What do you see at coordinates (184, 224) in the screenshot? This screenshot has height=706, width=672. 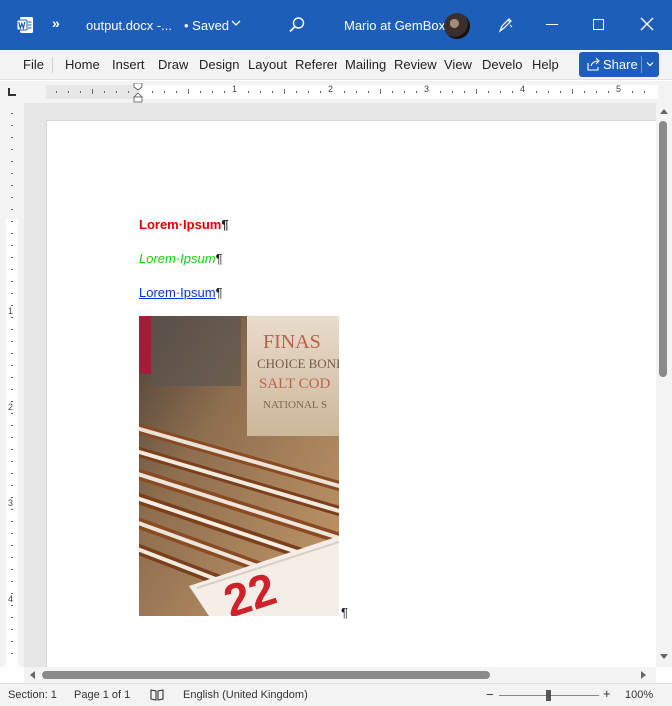 I see `paragraph-bold-red: Lorem·Ipsum¶` at bounding box center [184, 224].